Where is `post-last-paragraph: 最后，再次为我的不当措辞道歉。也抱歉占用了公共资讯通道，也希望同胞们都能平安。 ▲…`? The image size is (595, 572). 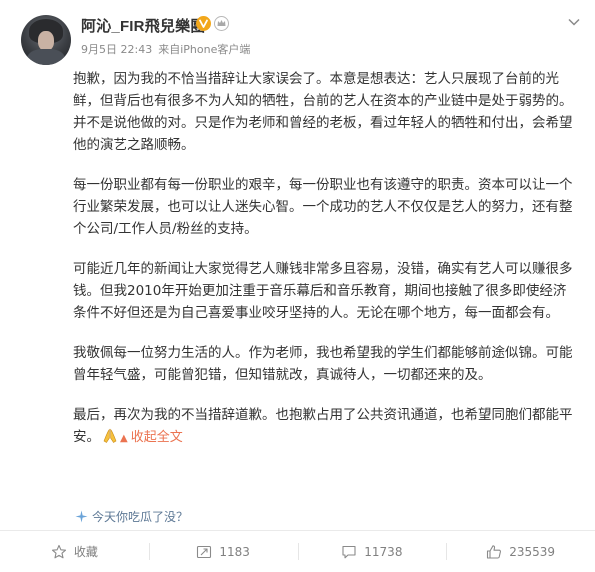 post-last-paragraph: 最后，再次为我的不当措辞道歉。也抱歉占用了公共资讯通道，也希望同胞们都能平安。 ▲… is located at coordinates (323, 427).